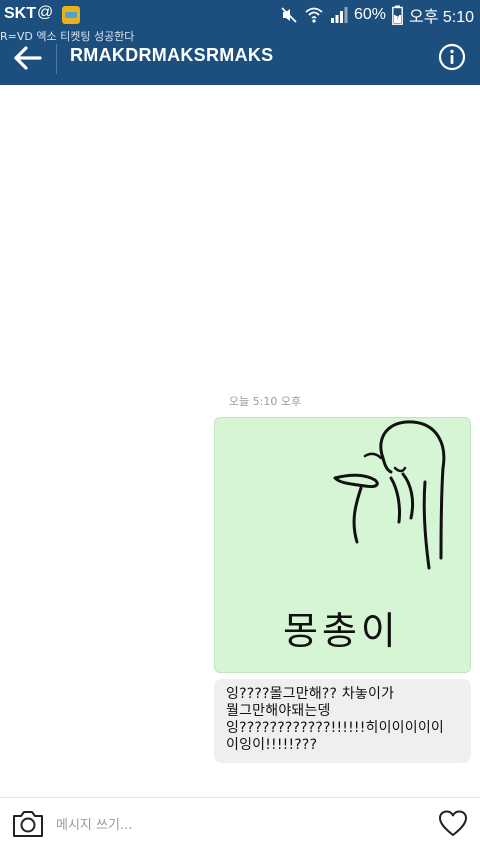  What do you see at coordinates (71, 15) in the screenshot?
I see `app-notification-icon` at bounding box center [71, 15].